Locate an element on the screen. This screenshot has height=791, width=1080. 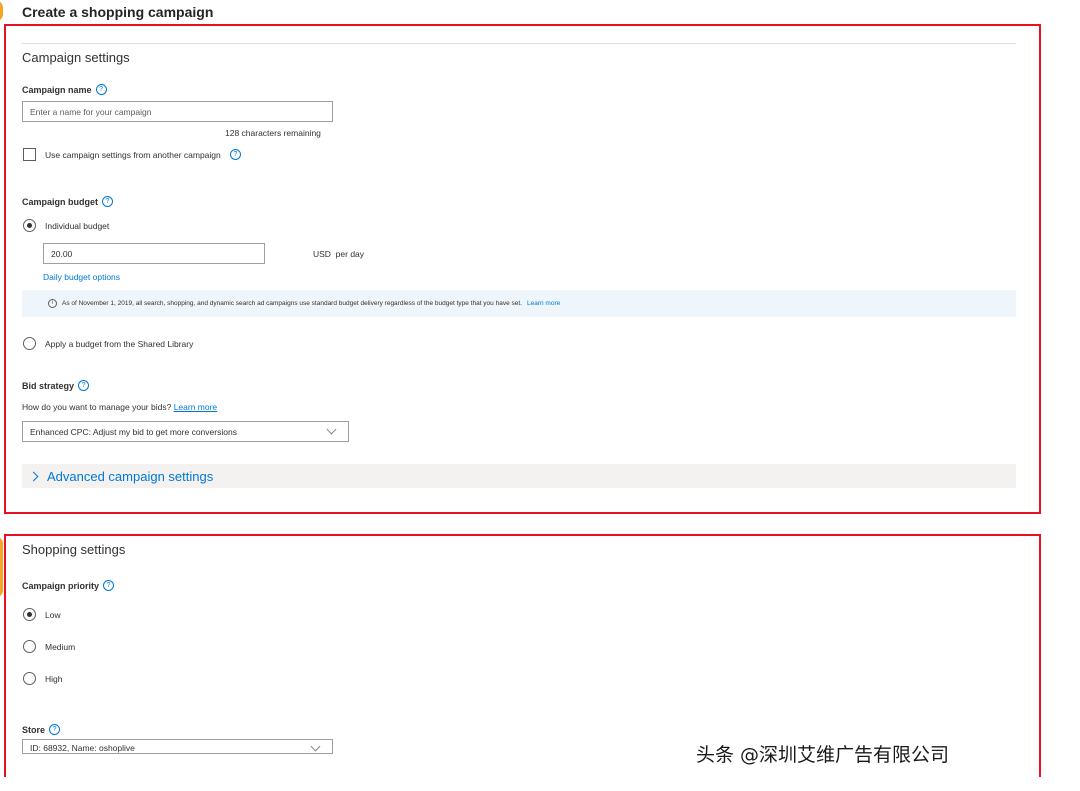
advanced-settings-label: Advanced campaign settings is located at coordinates (130, 476).